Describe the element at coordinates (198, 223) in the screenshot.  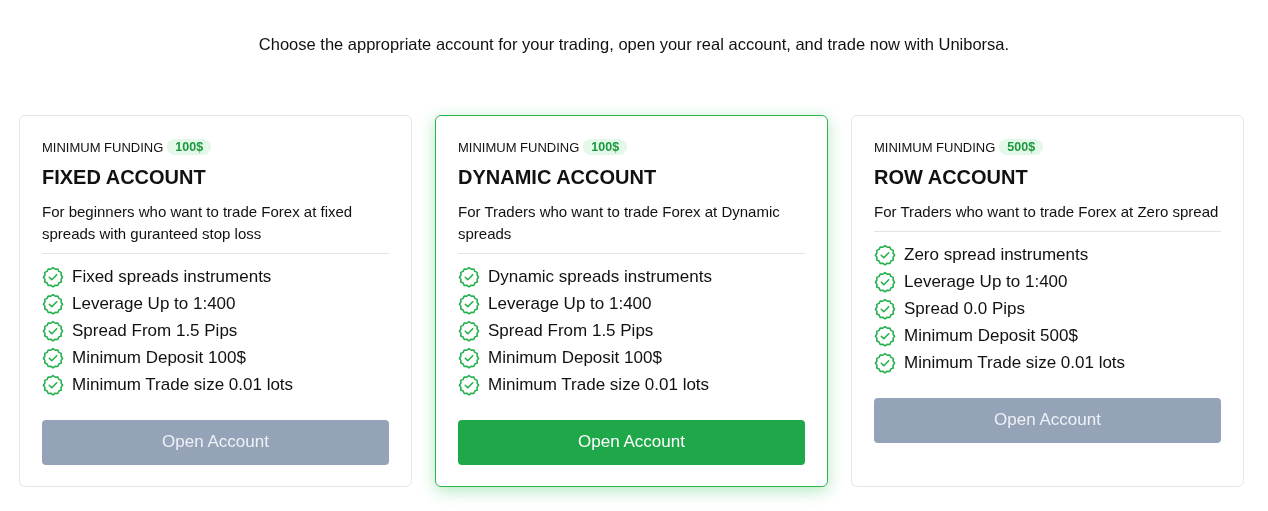
I see `plan-description: For beginners who want to trade Forex at fixed spreads with guranteed stop loss` at that location.